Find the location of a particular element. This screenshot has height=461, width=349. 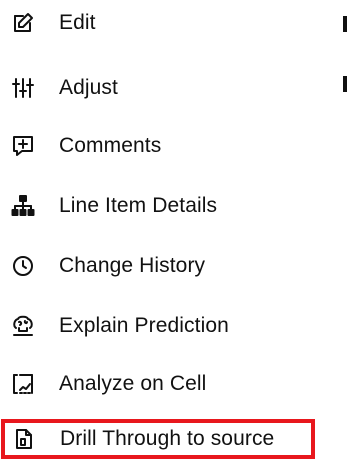

menu-item-adjust: Adjust is located at coordinates (165, 88).